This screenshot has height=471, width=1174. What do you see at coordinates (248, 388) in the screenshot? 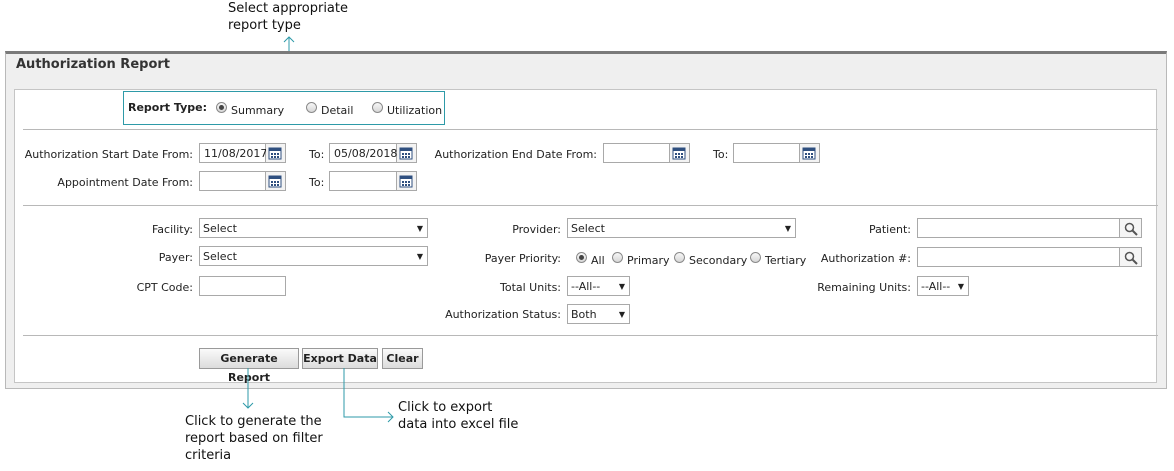
I see `callout-arrow-generate` at bounding box center [248, 388].